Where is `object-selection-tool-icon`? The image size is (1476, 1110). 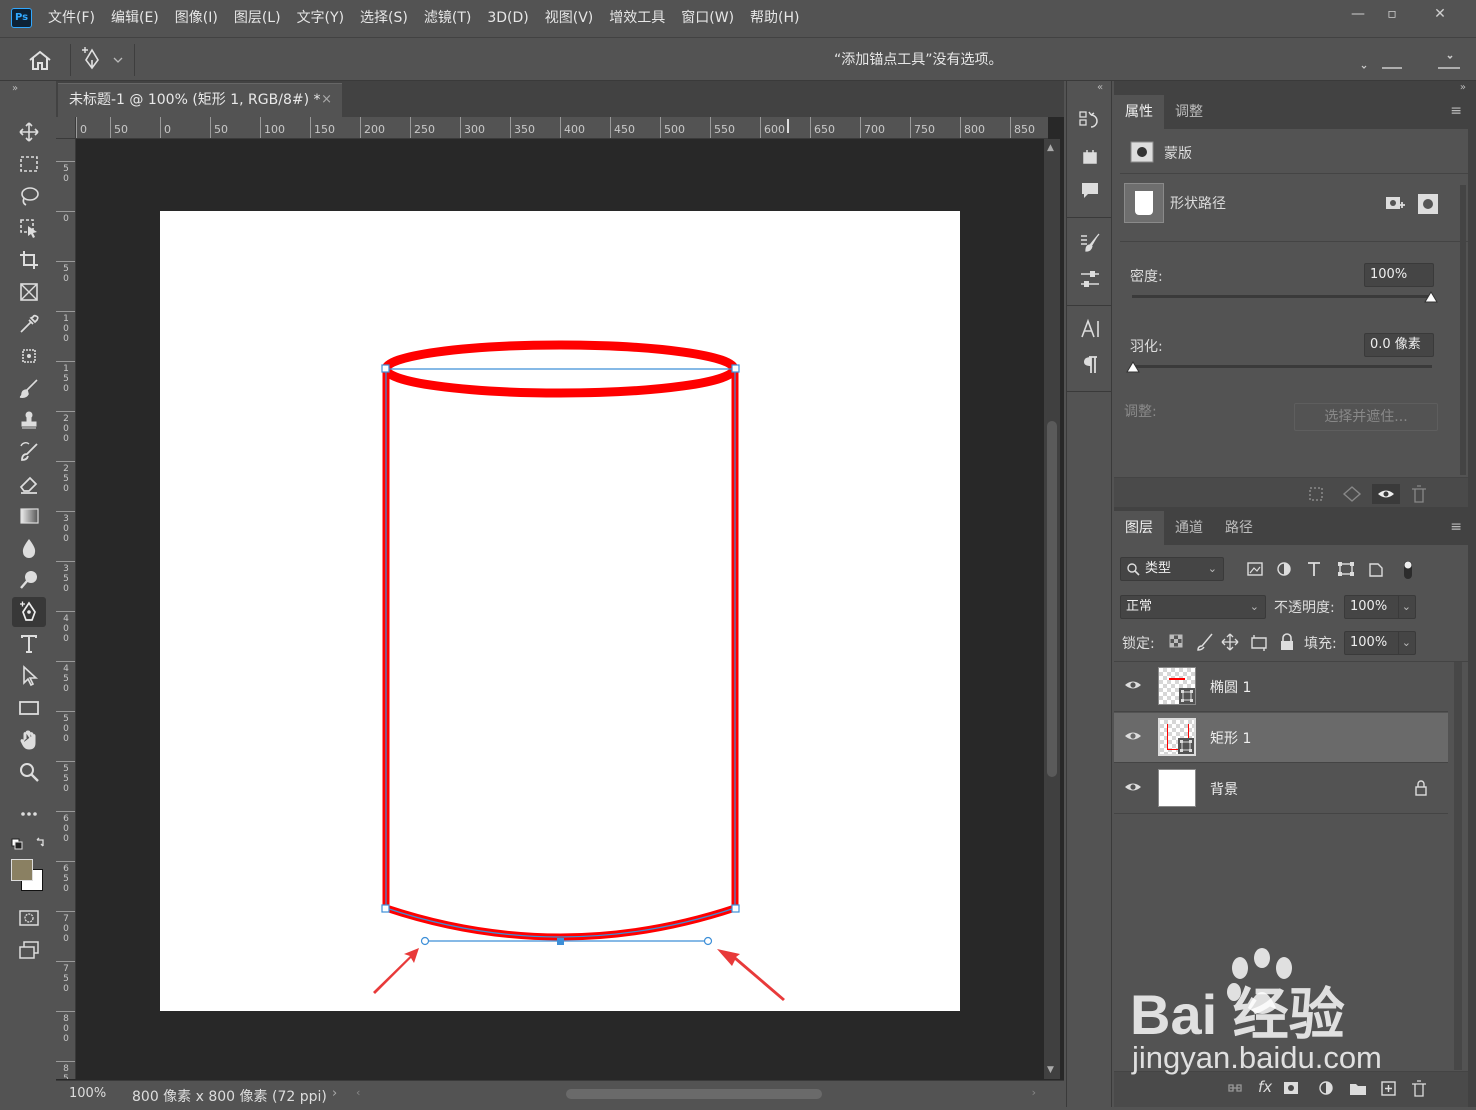 object-selection-tool-icon is located at coordinates (29, 228).